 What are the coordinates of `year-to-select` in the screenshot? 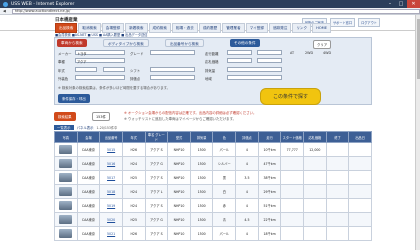 It's located at (114, 69).